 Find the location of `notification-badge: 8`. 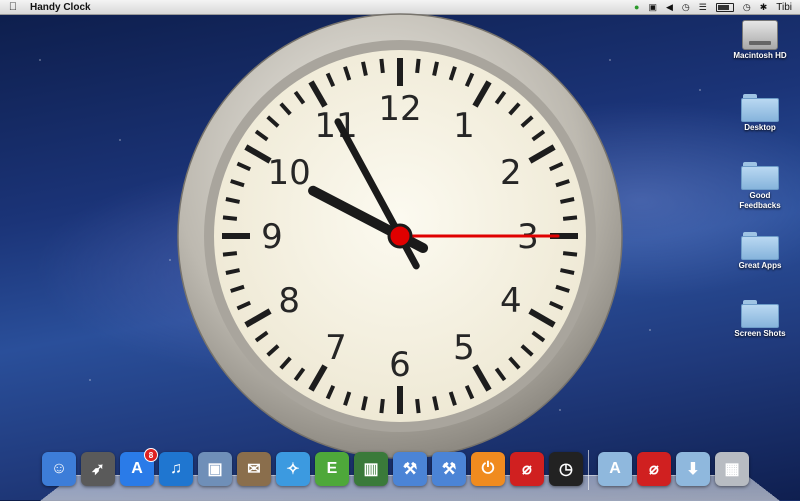

notification-badge: 8 is located at coordinates (151, 455).